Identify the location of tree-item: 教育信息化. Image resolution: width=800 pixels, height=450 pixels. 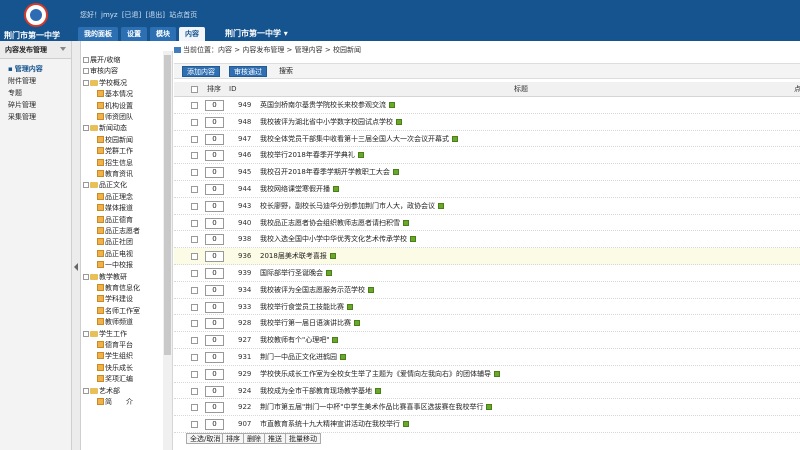
(118, 288).